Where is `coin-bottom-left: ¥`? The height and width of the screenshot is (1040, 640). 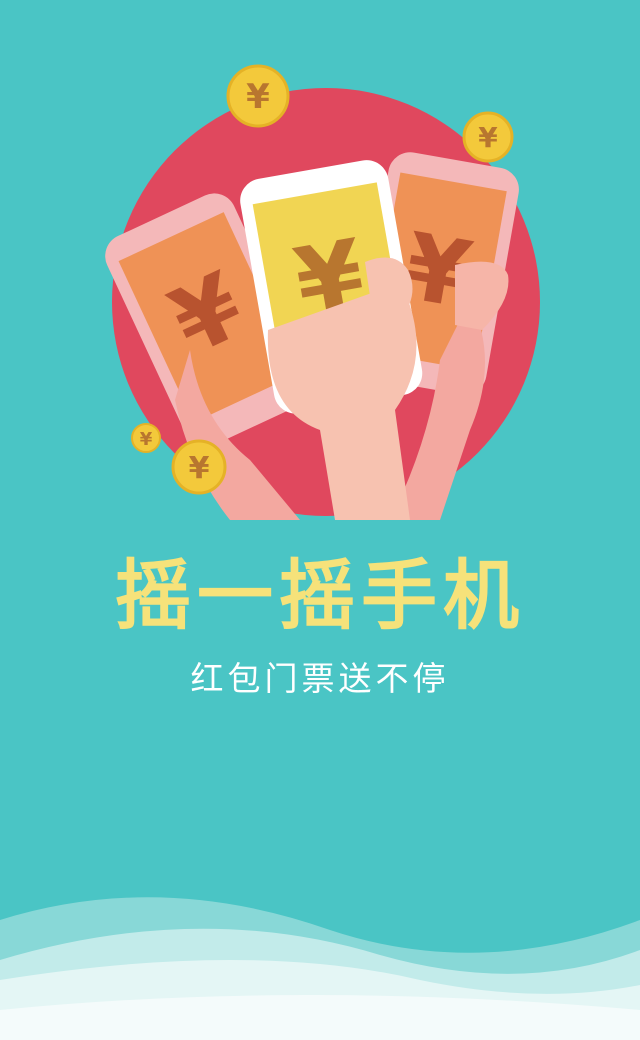 coin-bottom-left: ¥ is located at coordinates (199, 467).